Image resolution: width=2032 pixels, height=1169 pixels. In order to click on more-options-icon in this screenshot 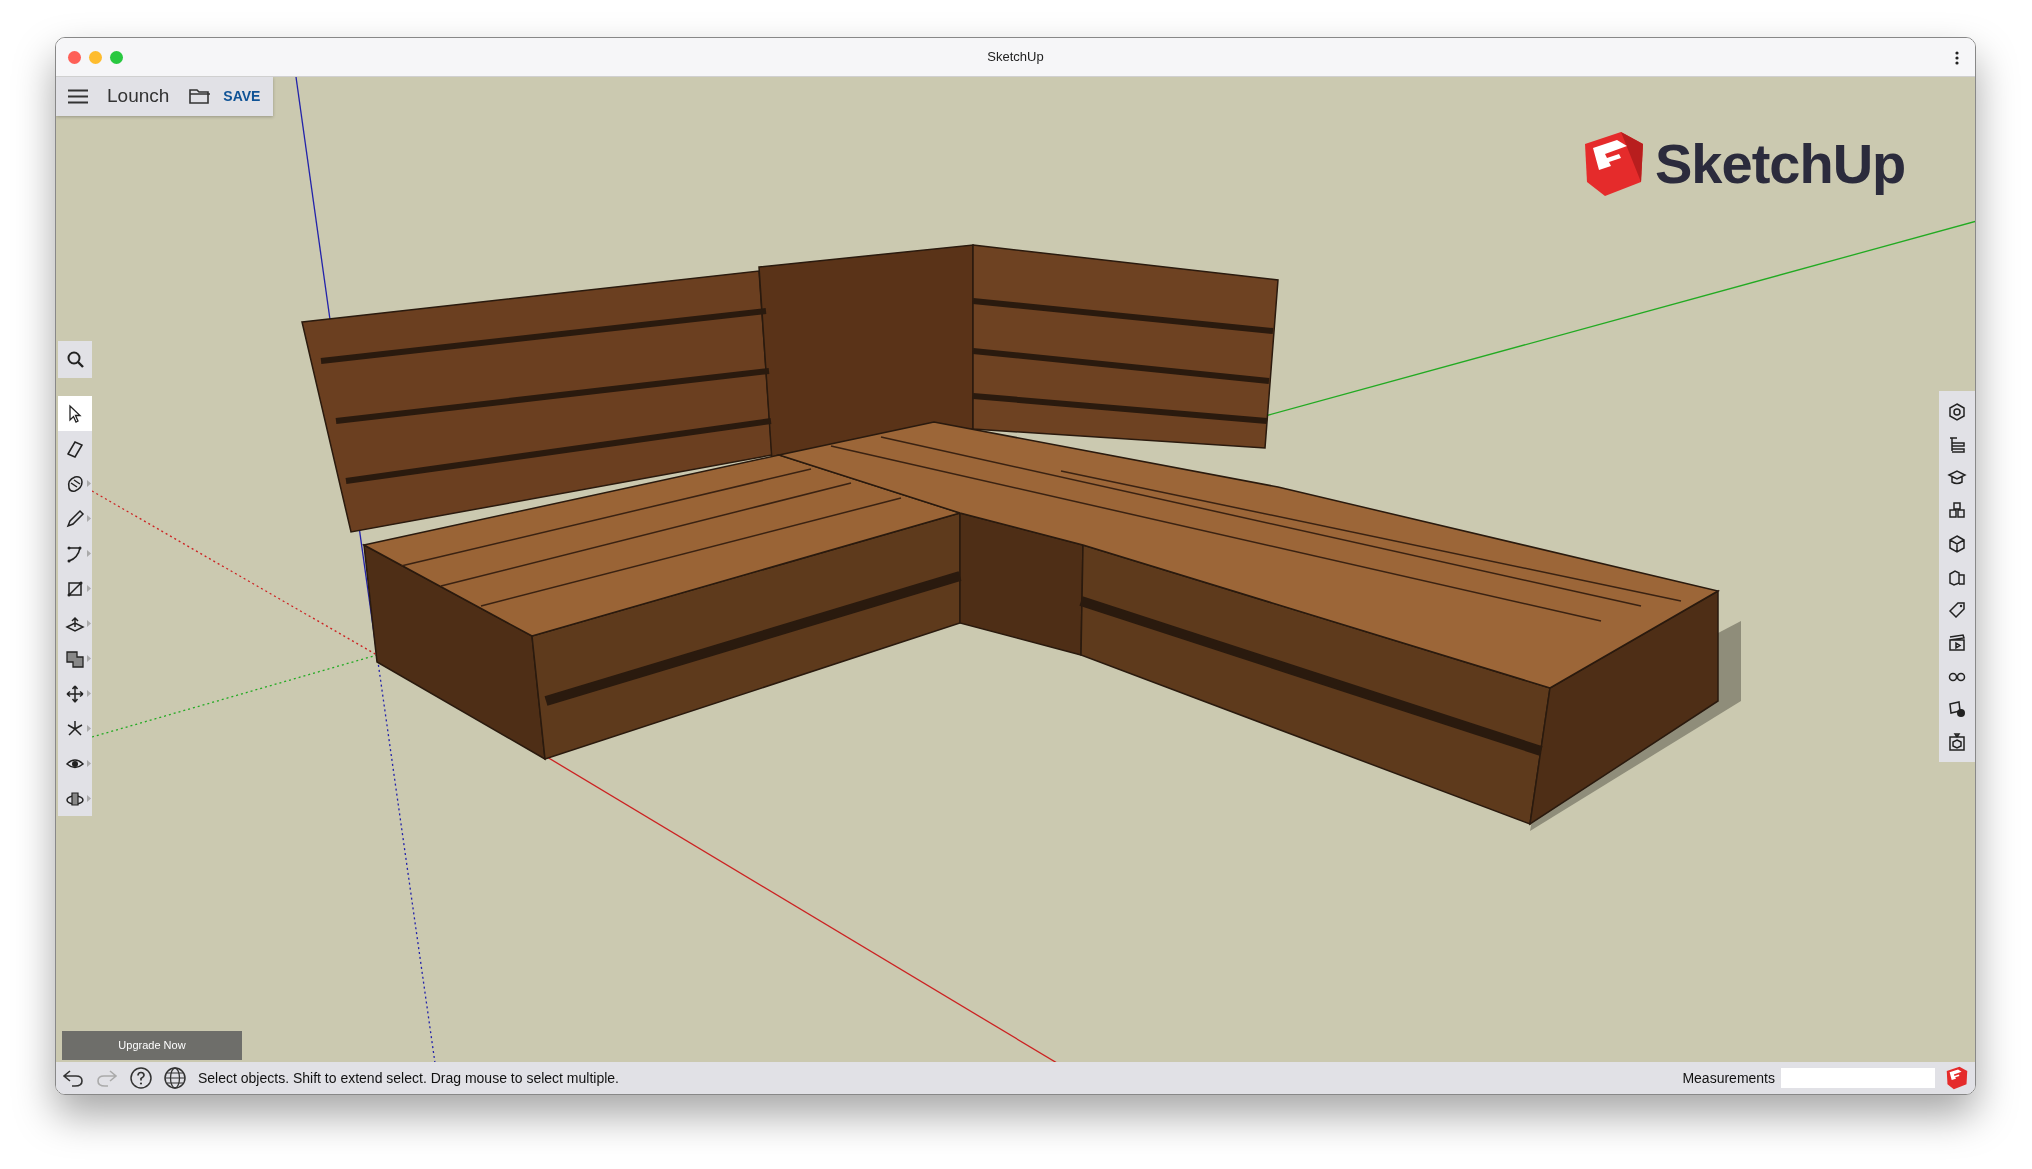, I will do `click(1957, 58)`.